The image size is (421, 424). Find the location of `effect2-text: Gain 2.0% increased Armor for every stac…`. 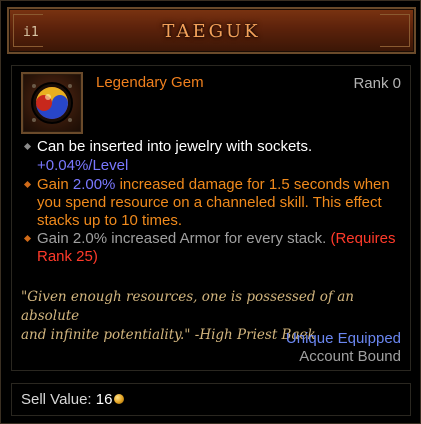

effect2-text: Gain 2.0% increased Armor for every stac… is located at coordinates (182, 238).